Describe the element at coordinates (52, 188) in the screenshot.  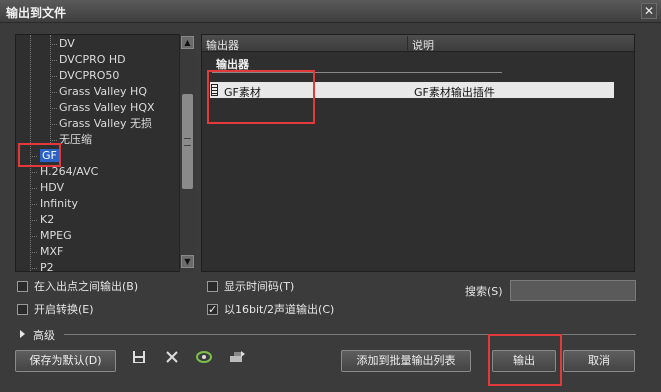
I see `tree-item-hdv: HDV` at that location.